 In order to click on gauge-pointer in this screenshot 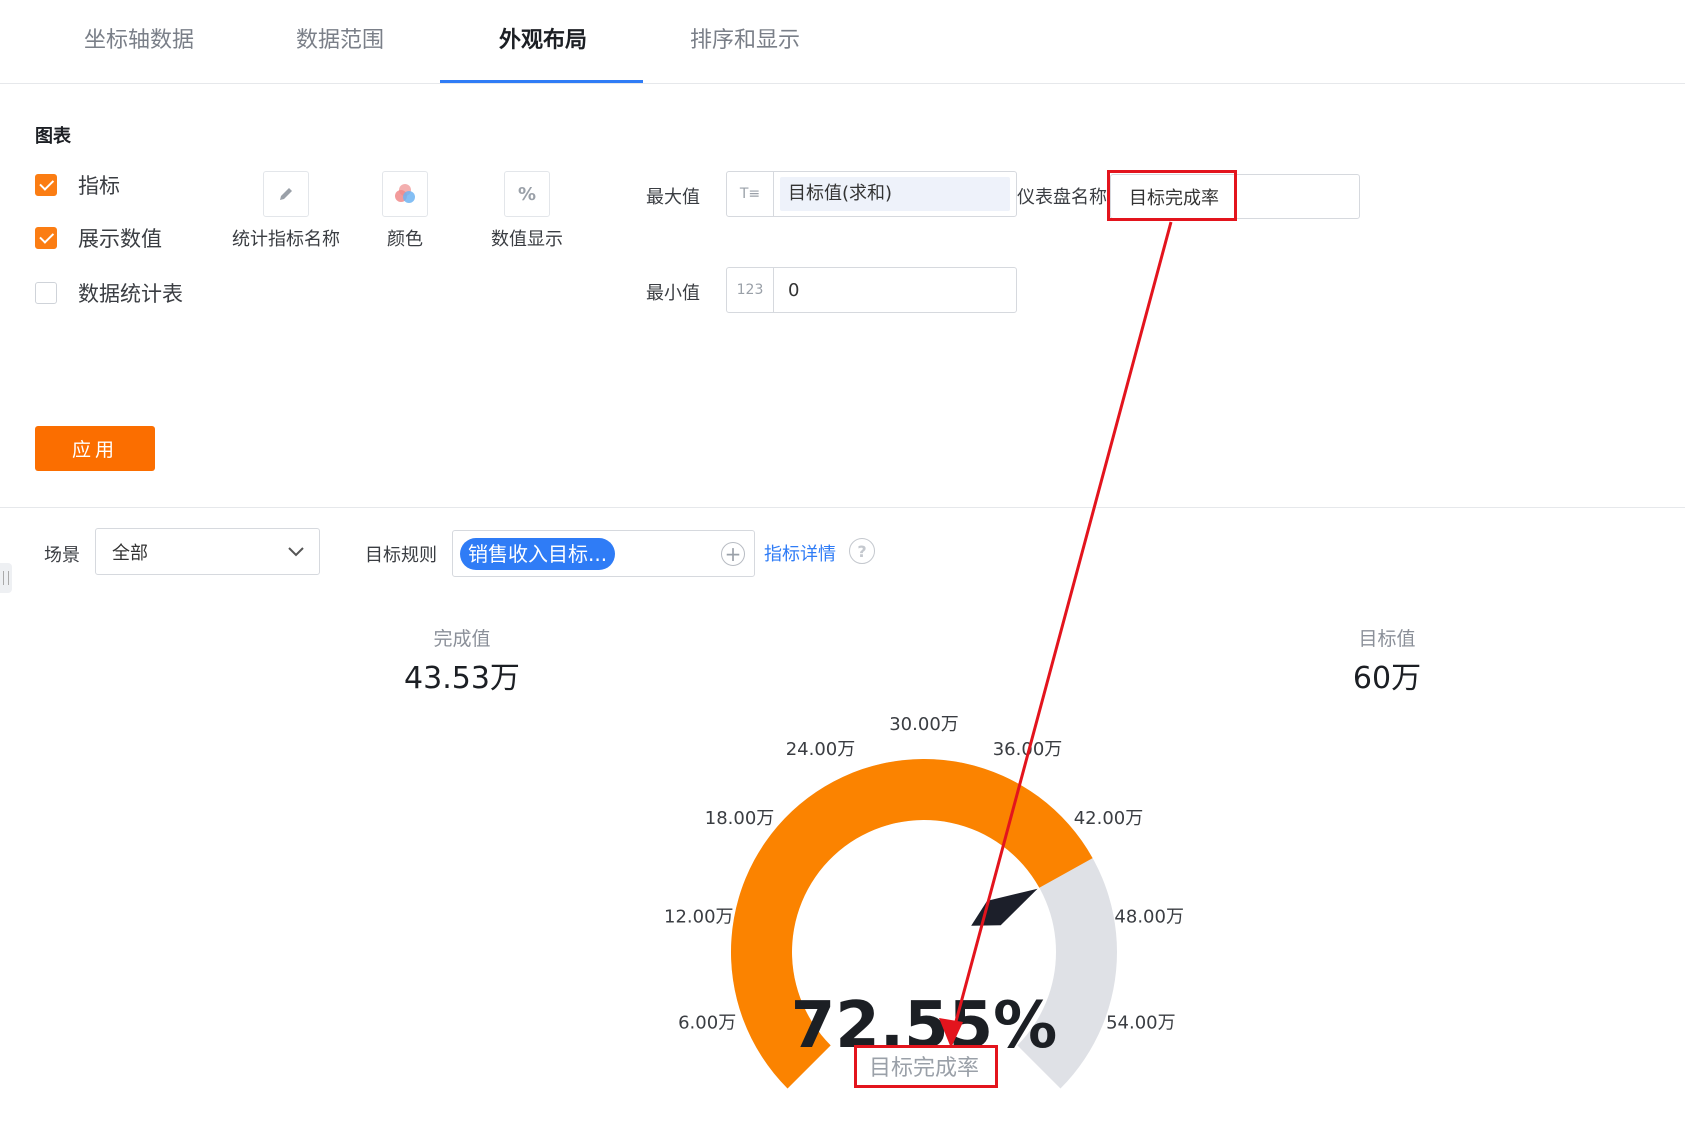, I will do `click(1004, 907)`.